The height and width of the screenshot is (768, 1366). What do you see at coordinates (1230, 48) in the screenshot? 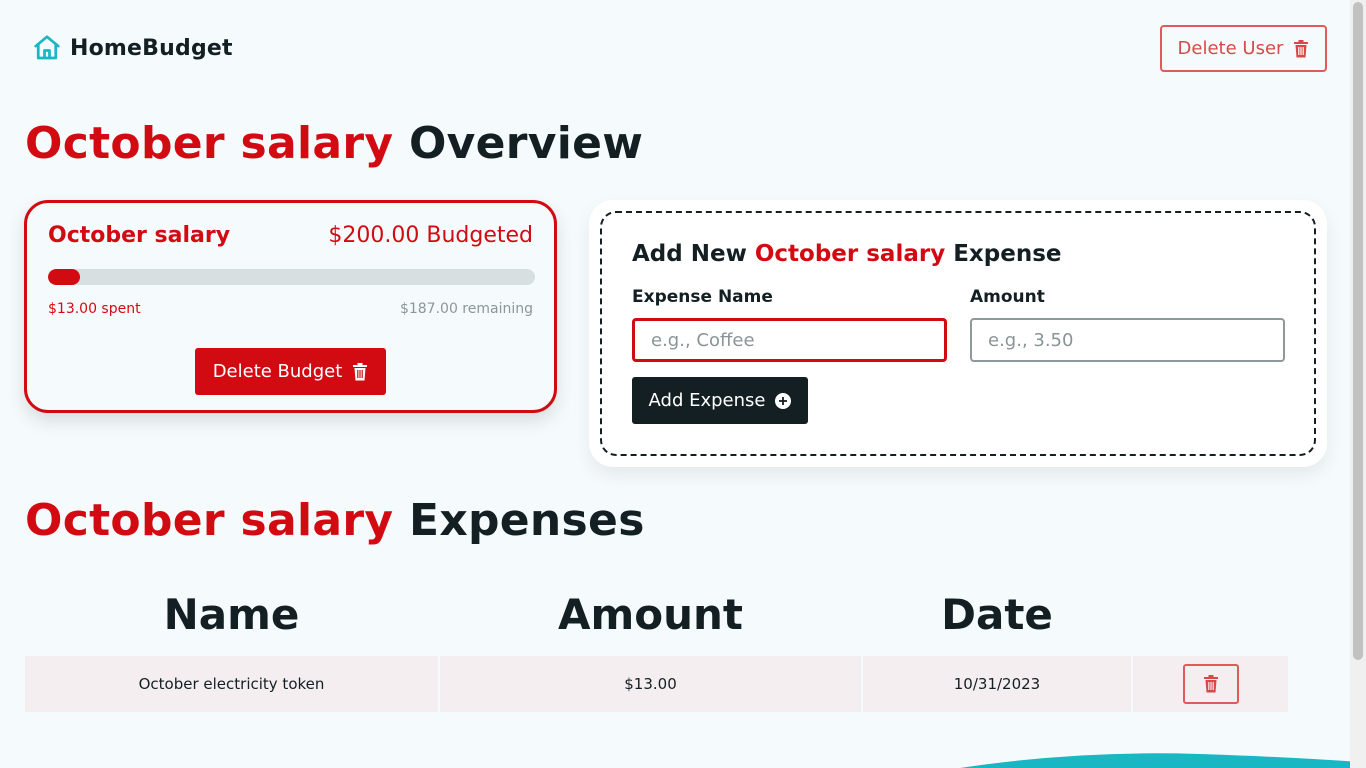
I see `delete-user-label: Delete User` at bounding box center [1230, 48].